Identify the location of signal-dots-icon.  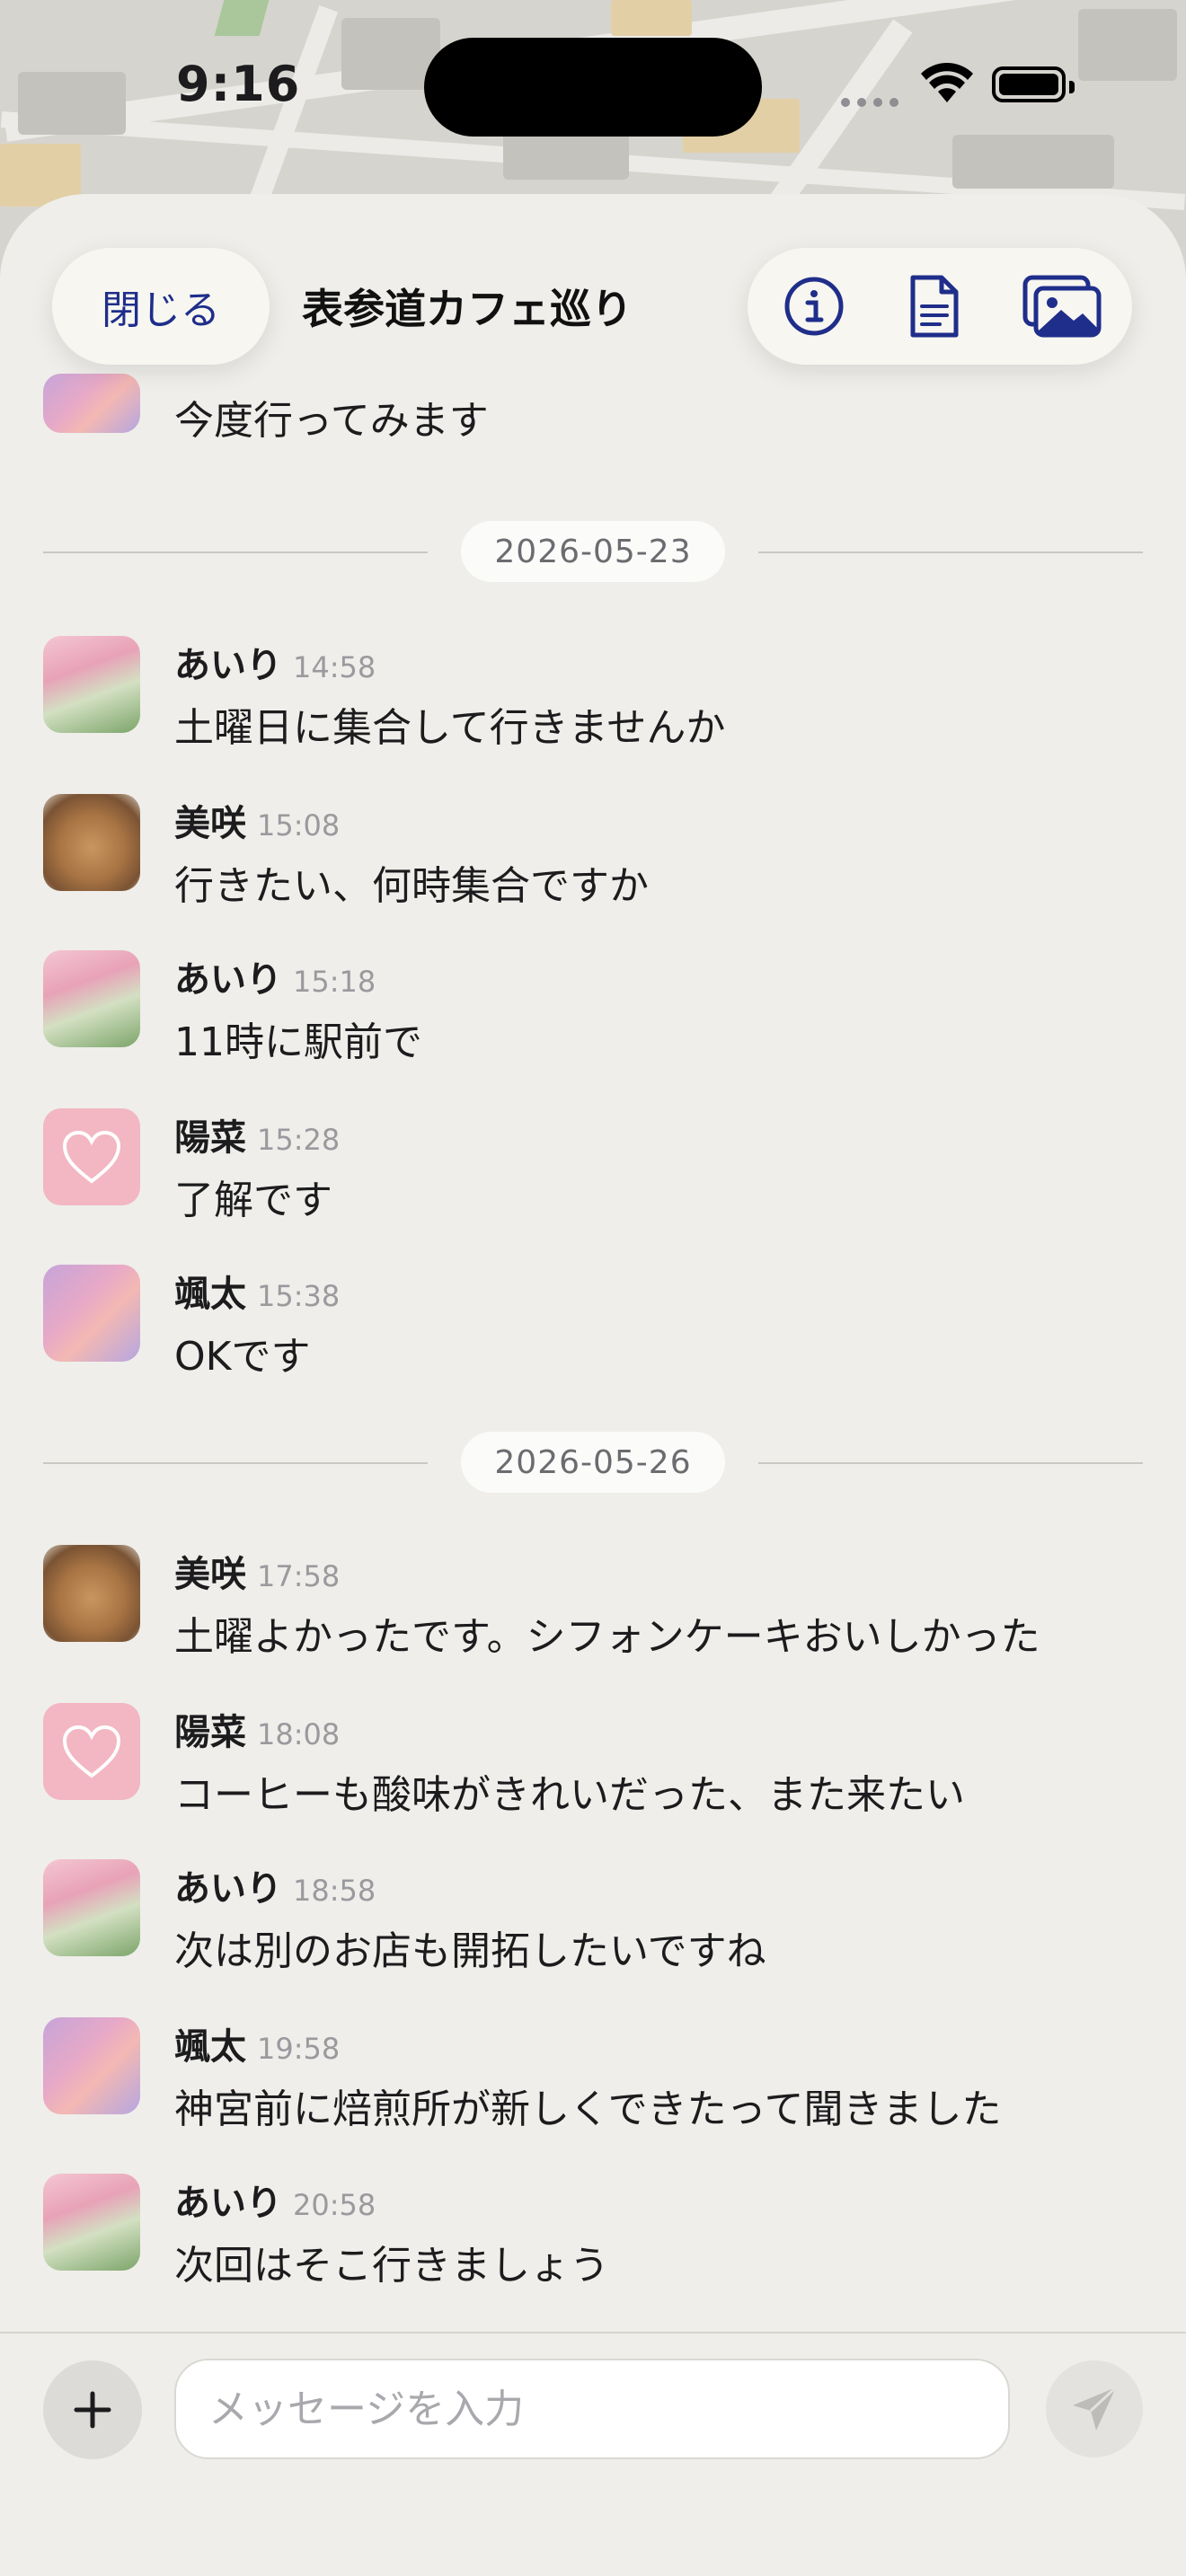
(877, 100).